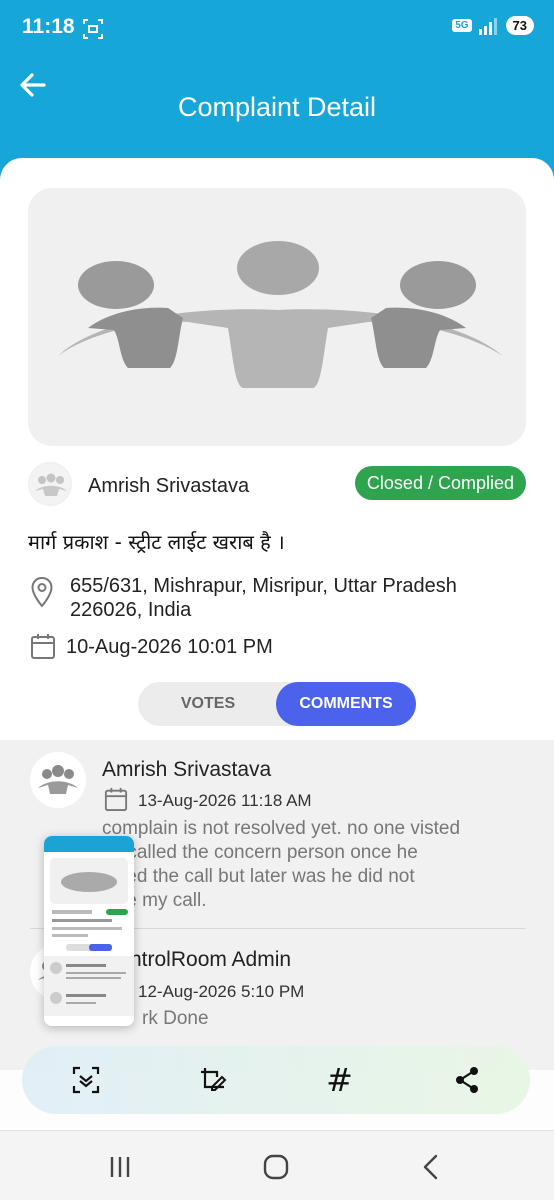 The image size is (554, 1200). Describe the element at coordinates (280, 314) in the screenshot. I see `community-people-icon` at that location.